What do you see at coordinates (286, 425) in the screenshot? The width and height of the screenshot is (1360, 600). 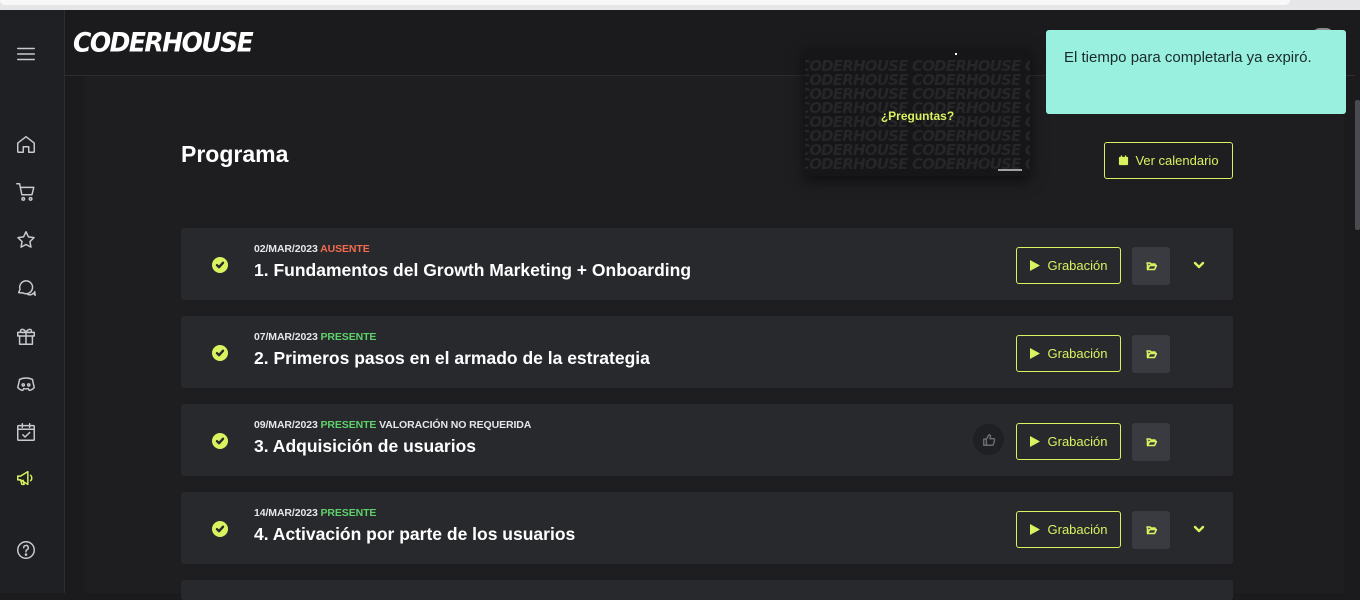 I see `class-date: 09/MAR/2023` at bounding box center [286, 425].